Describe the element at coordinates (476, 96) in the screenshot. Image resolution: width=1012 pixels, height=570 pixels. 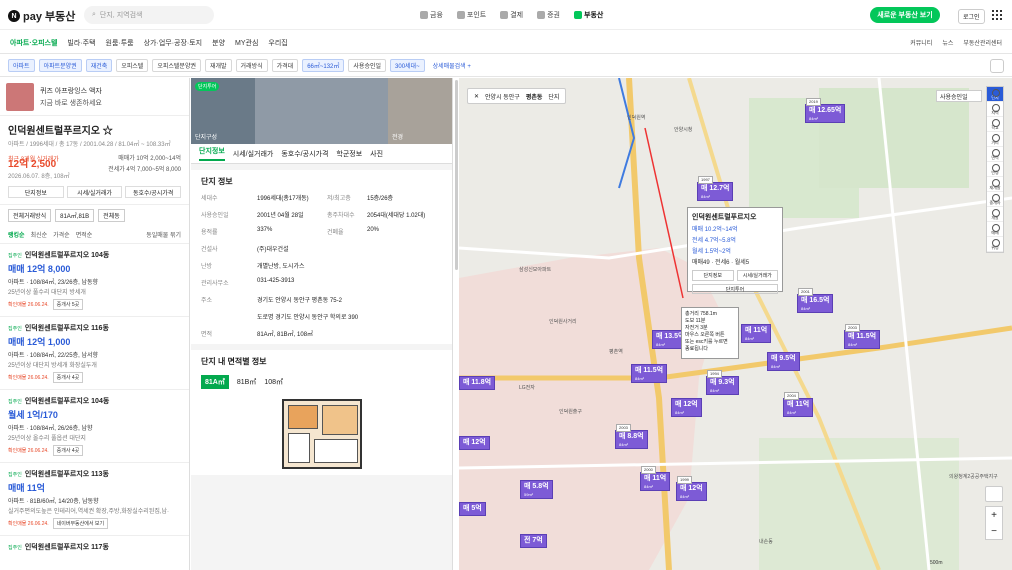
I see `close-icon: ✕` at that location.